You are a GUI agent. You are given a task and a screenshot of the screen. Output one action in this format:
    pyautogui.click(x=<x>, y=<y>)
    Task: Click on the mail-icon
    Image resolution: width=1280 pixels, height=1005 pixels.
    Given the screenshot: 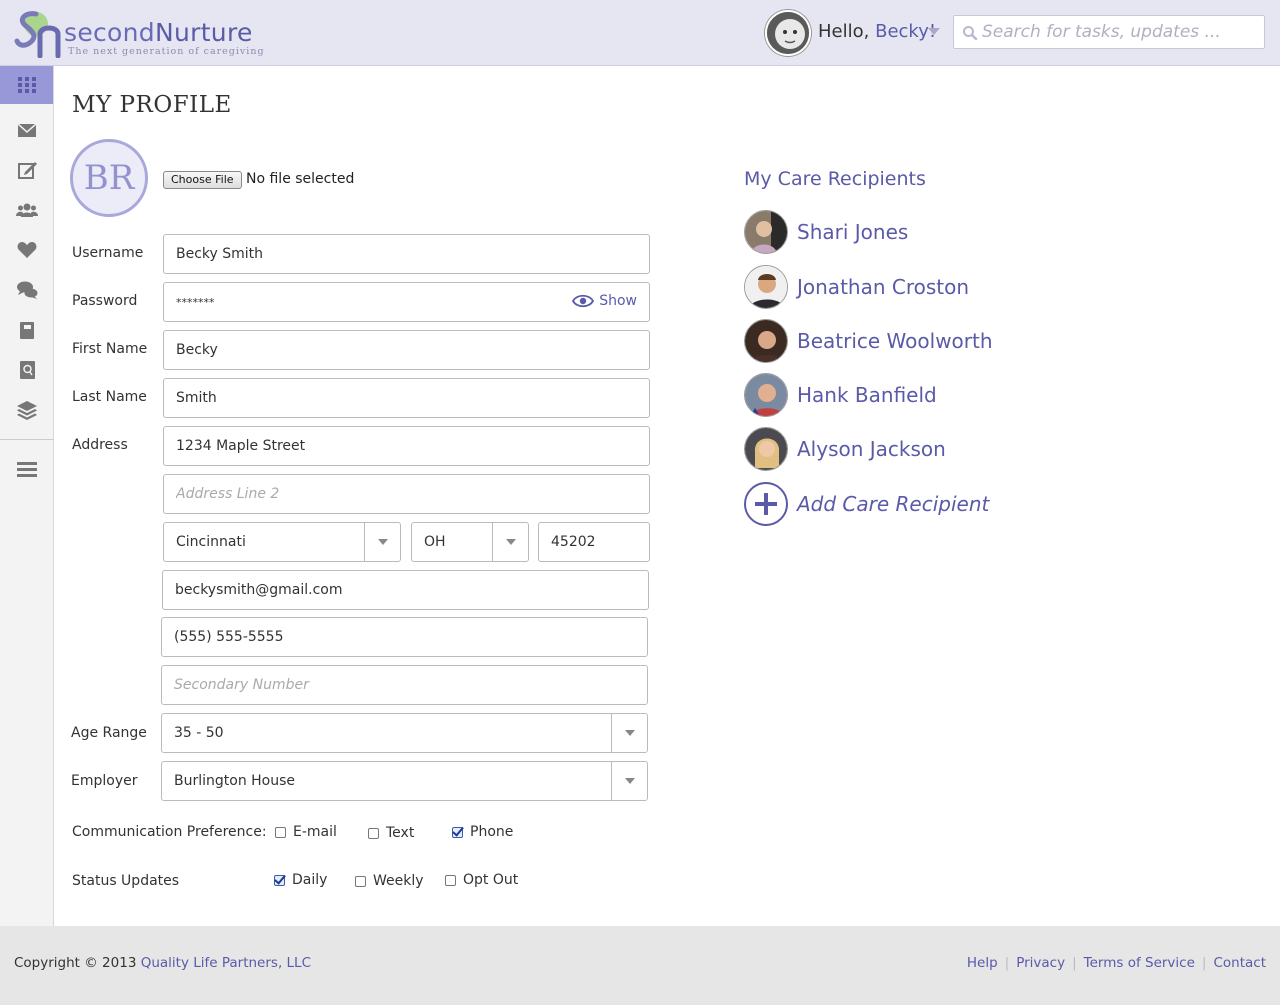 What is the action you would take?
    pyautogui.click(x=26, y=130)
    